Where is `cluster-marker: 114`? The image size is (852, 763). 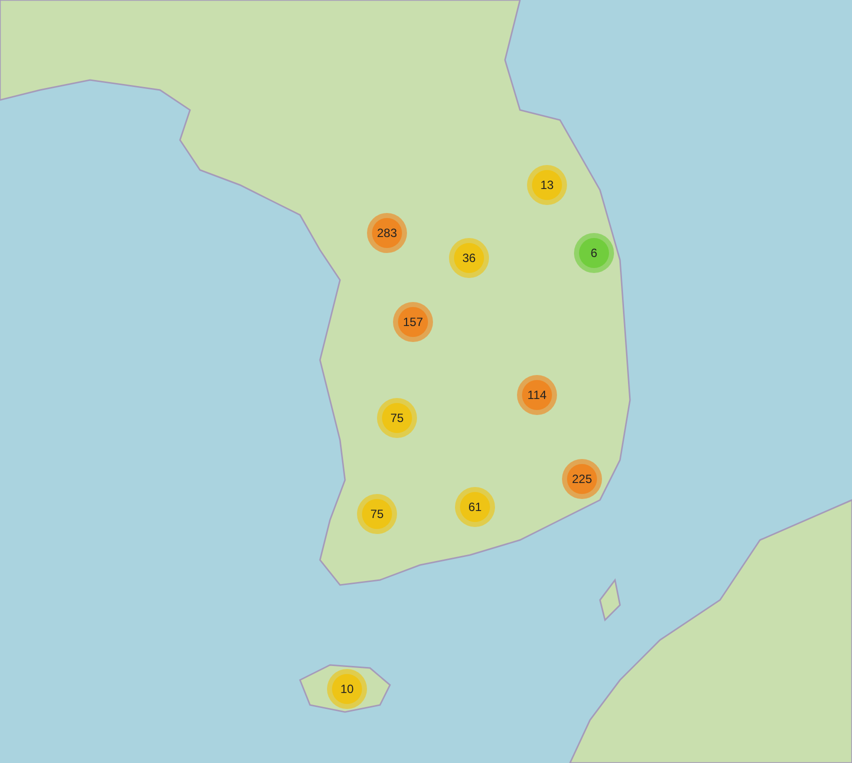
cluster-marker: 114 is located at coordinates (537, 395).